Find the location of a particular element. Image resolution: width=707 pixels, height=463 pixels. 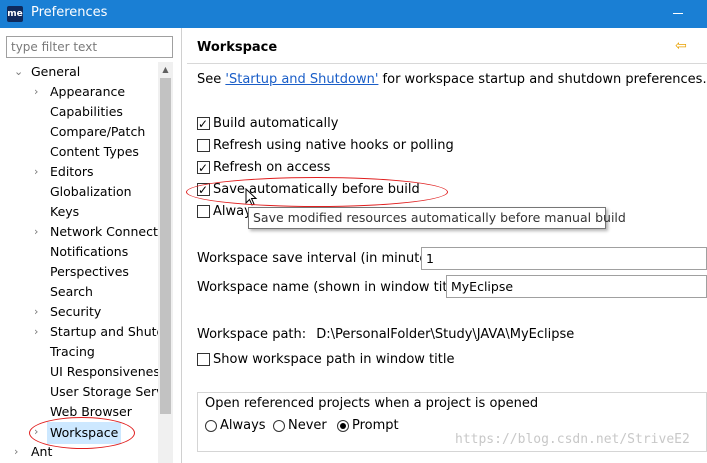

save-before-build-checkbox is located at coordinates (203, 190).